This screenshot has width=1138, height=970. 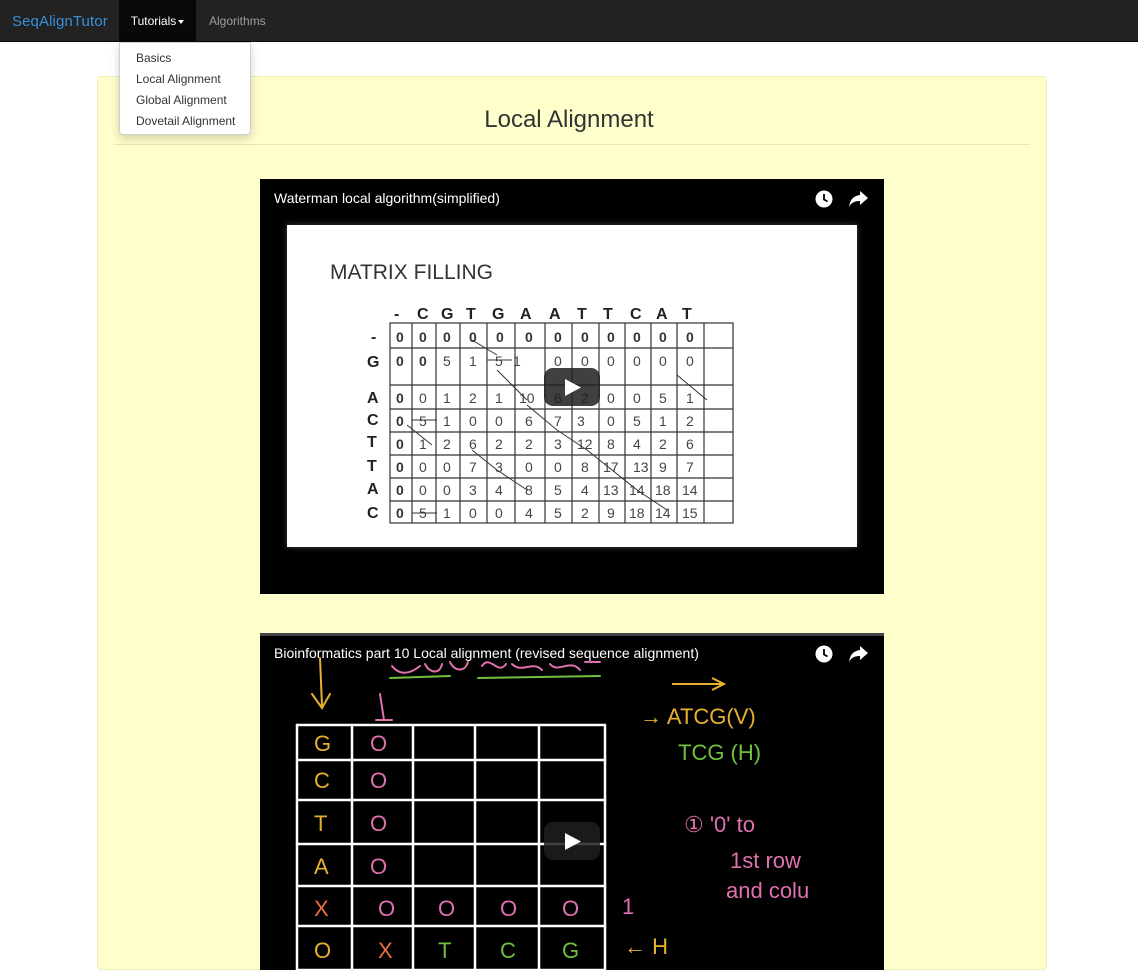 What do you see at coordinates (690, 490) in the screenshot?
I see `svg-text: 14` at bounding box center [690, 490].